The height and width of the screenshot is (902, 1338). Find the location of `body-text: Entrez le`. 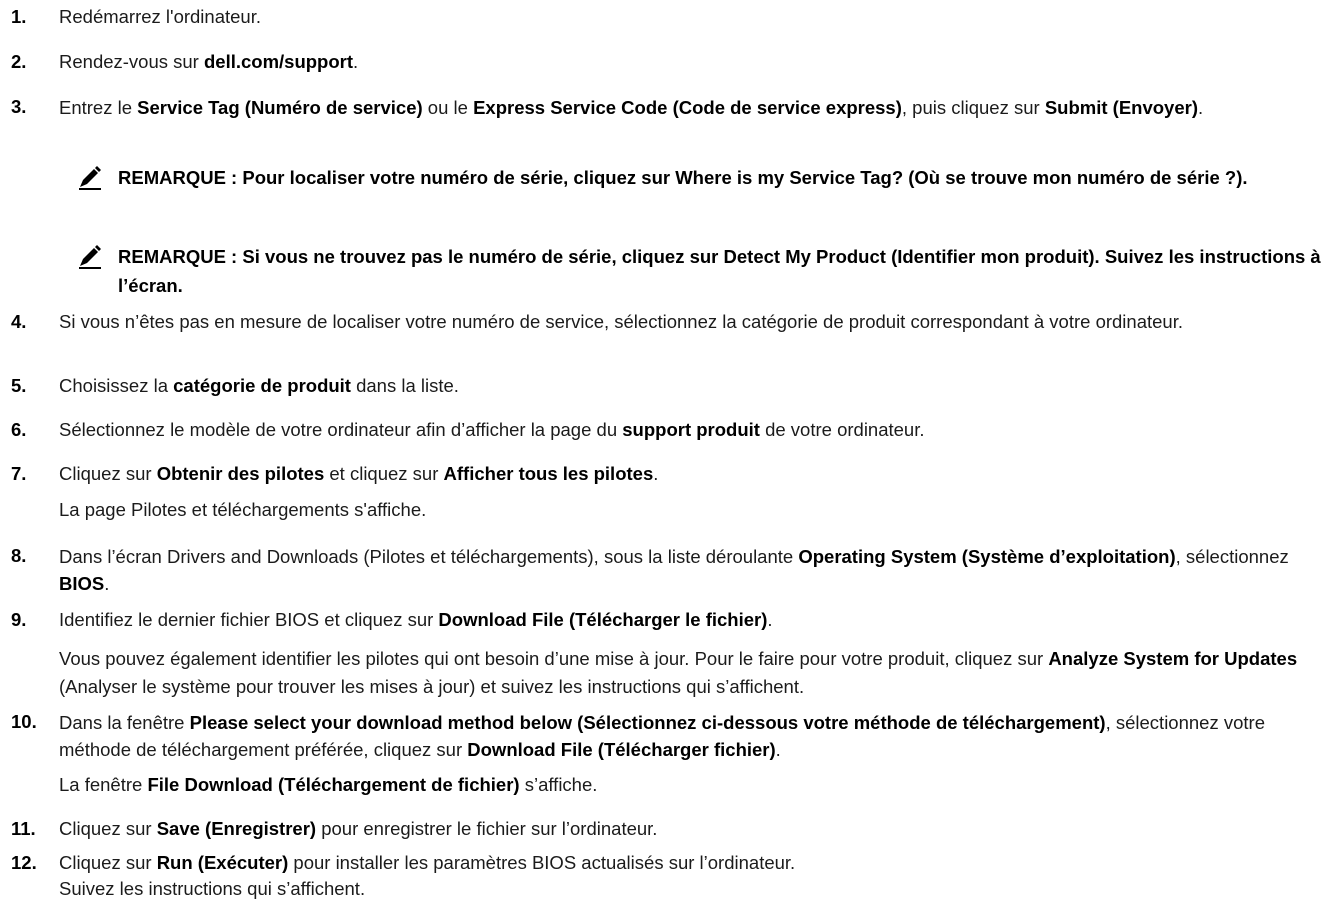

body-text: Entrez le is located at coordinates (98, 107).